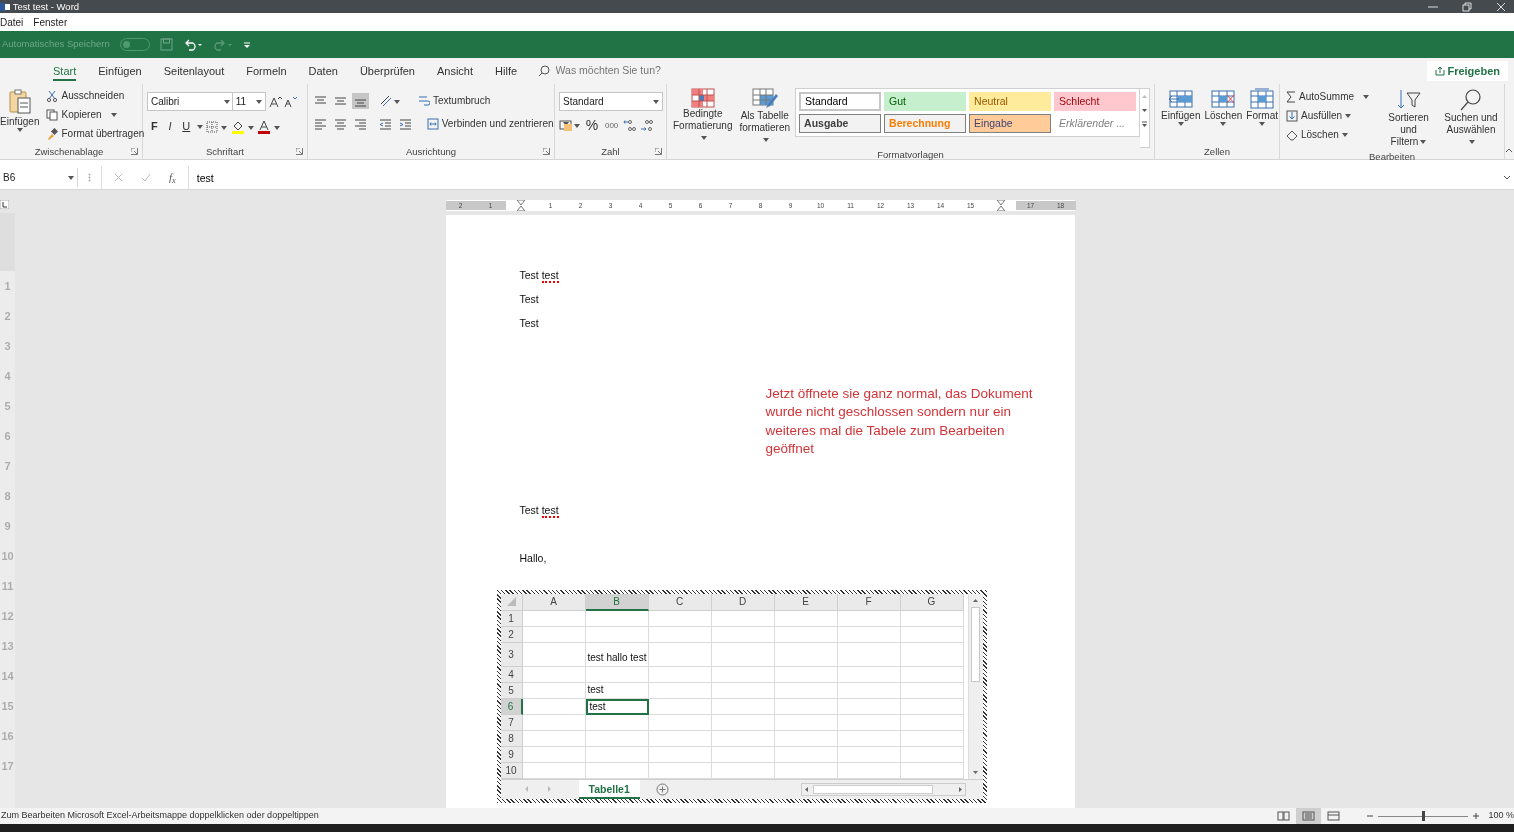 The height and width of the screenshot is (832, 1514). What do you see at coordinates (360, 100) in the screenshot?
I see `align-bottom-button` at bounding box center [360, 100].